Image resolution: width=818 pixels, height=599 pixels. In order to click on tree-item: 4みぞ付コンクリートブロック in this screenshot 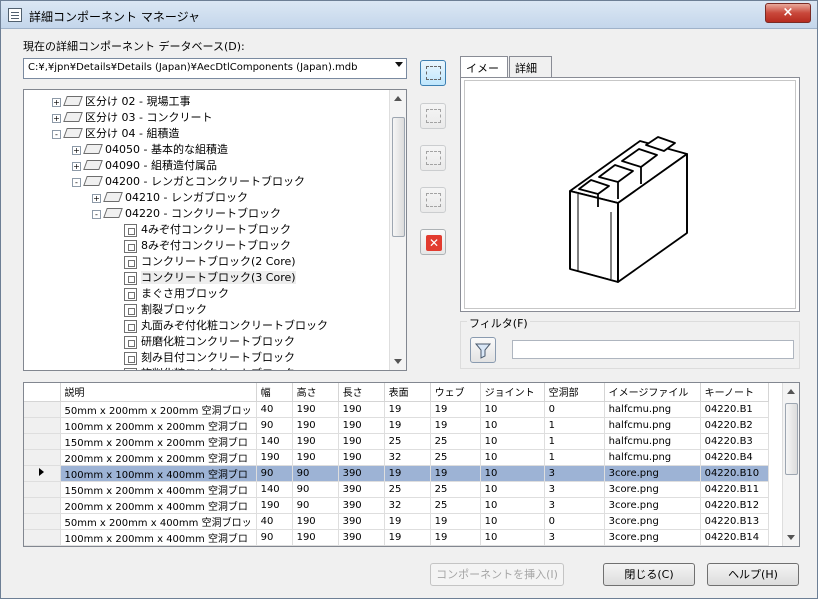, I will do `click(207, 229)`.